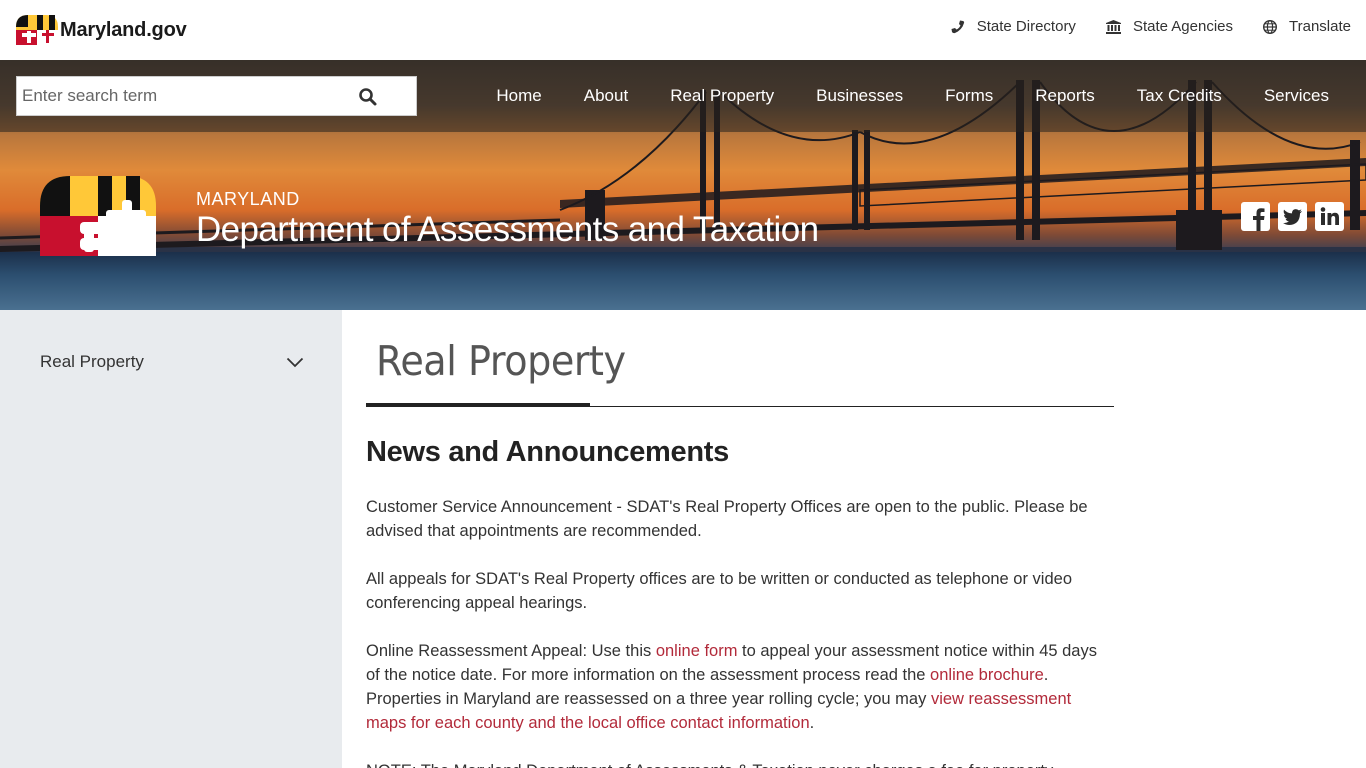 This screenshot has width=1366, height=768. Describe the element at coordinates (1183, 26) in the screenshot. I see `state-agencies-label: State Agencies` at that location.